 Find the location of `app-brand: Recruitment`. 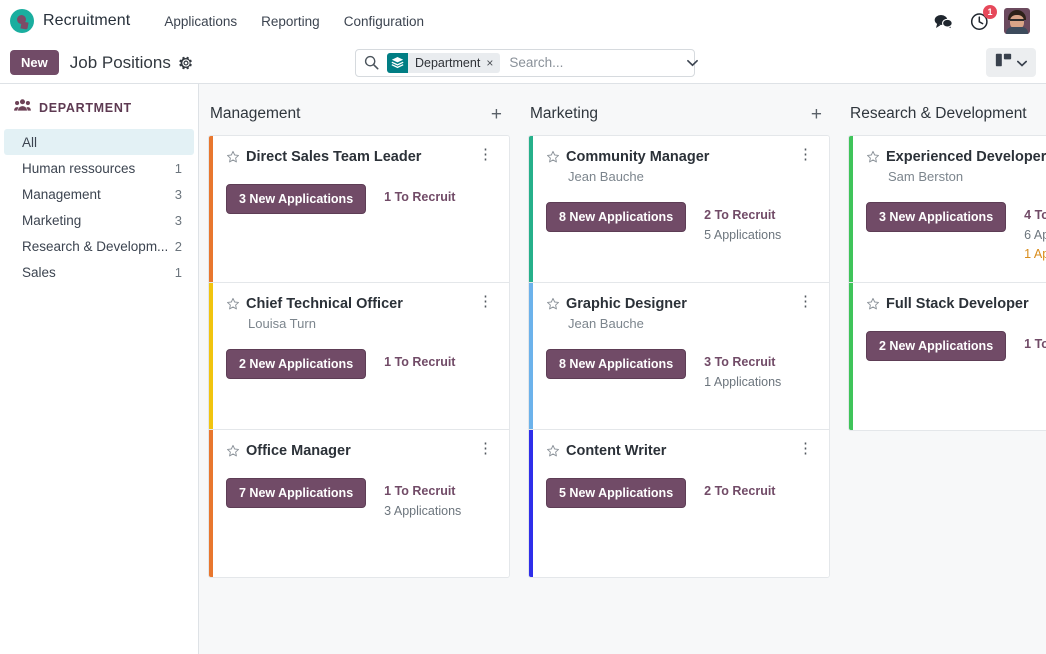

app-brand: Recruitment is located at coordinates (70, 21).